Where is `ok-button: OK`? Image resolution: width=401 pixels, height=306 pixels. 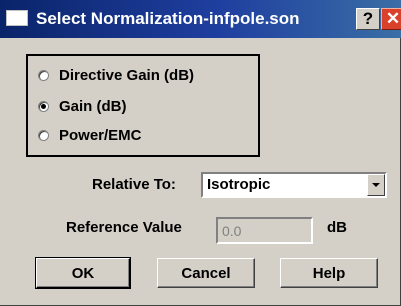 ok-button: OK is located at coordinates (83, 273).